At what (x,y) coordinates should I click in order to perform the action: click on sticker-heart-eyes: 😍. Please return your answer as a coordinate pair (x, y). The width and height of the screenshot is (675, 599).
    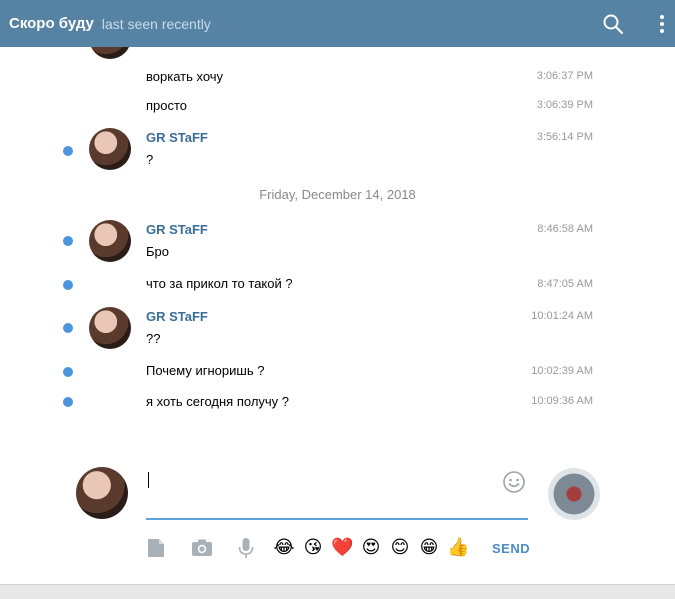
    Looking at the image, I should click on (371, 548).